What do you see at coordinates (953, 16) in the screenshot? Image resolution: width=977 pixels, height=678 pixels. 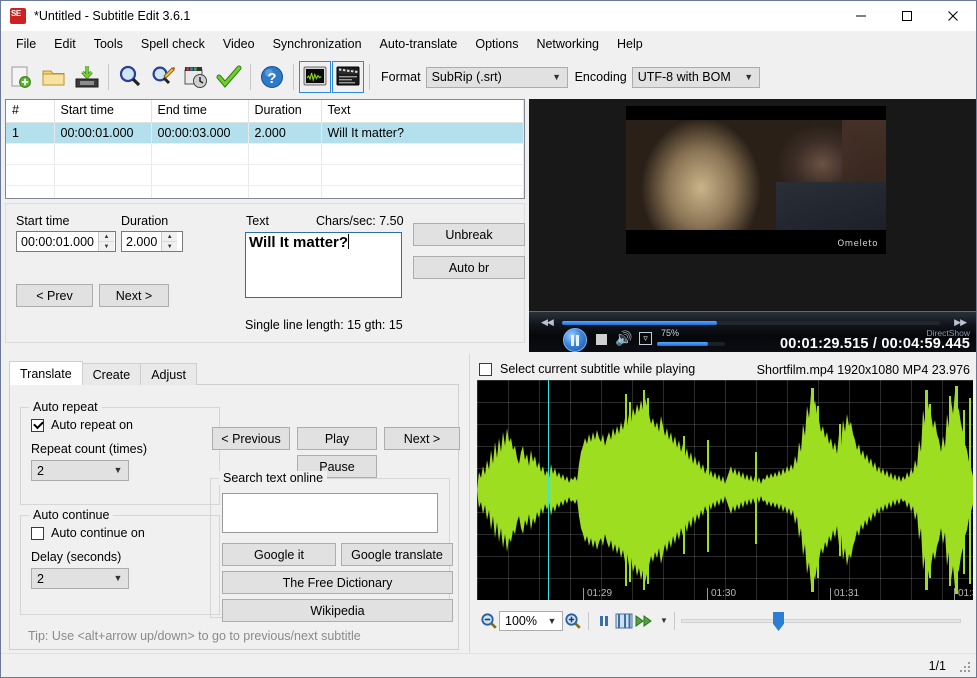 I see `close-button` at bounding box center [953, 16].